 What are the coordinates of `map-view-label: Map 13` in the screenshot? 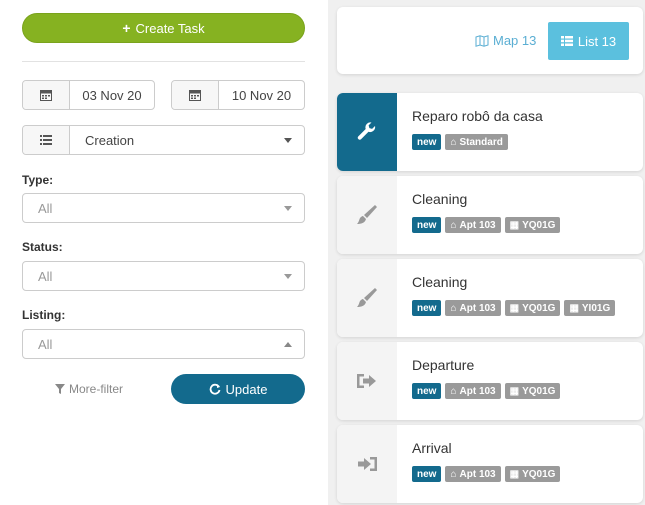 It's located at (515, 40).